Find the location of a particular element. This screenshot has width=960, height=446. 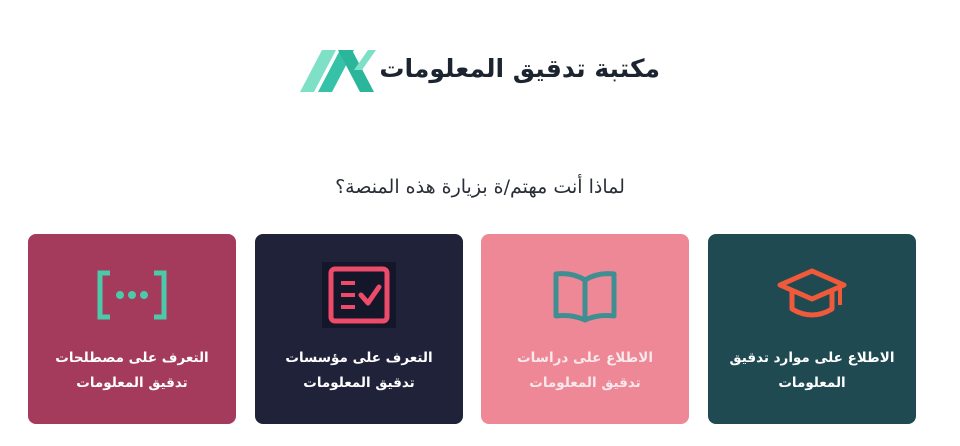

card-label: الاطلاع على موارد تدقيق المعلومات is located at coordinates (812, 370).